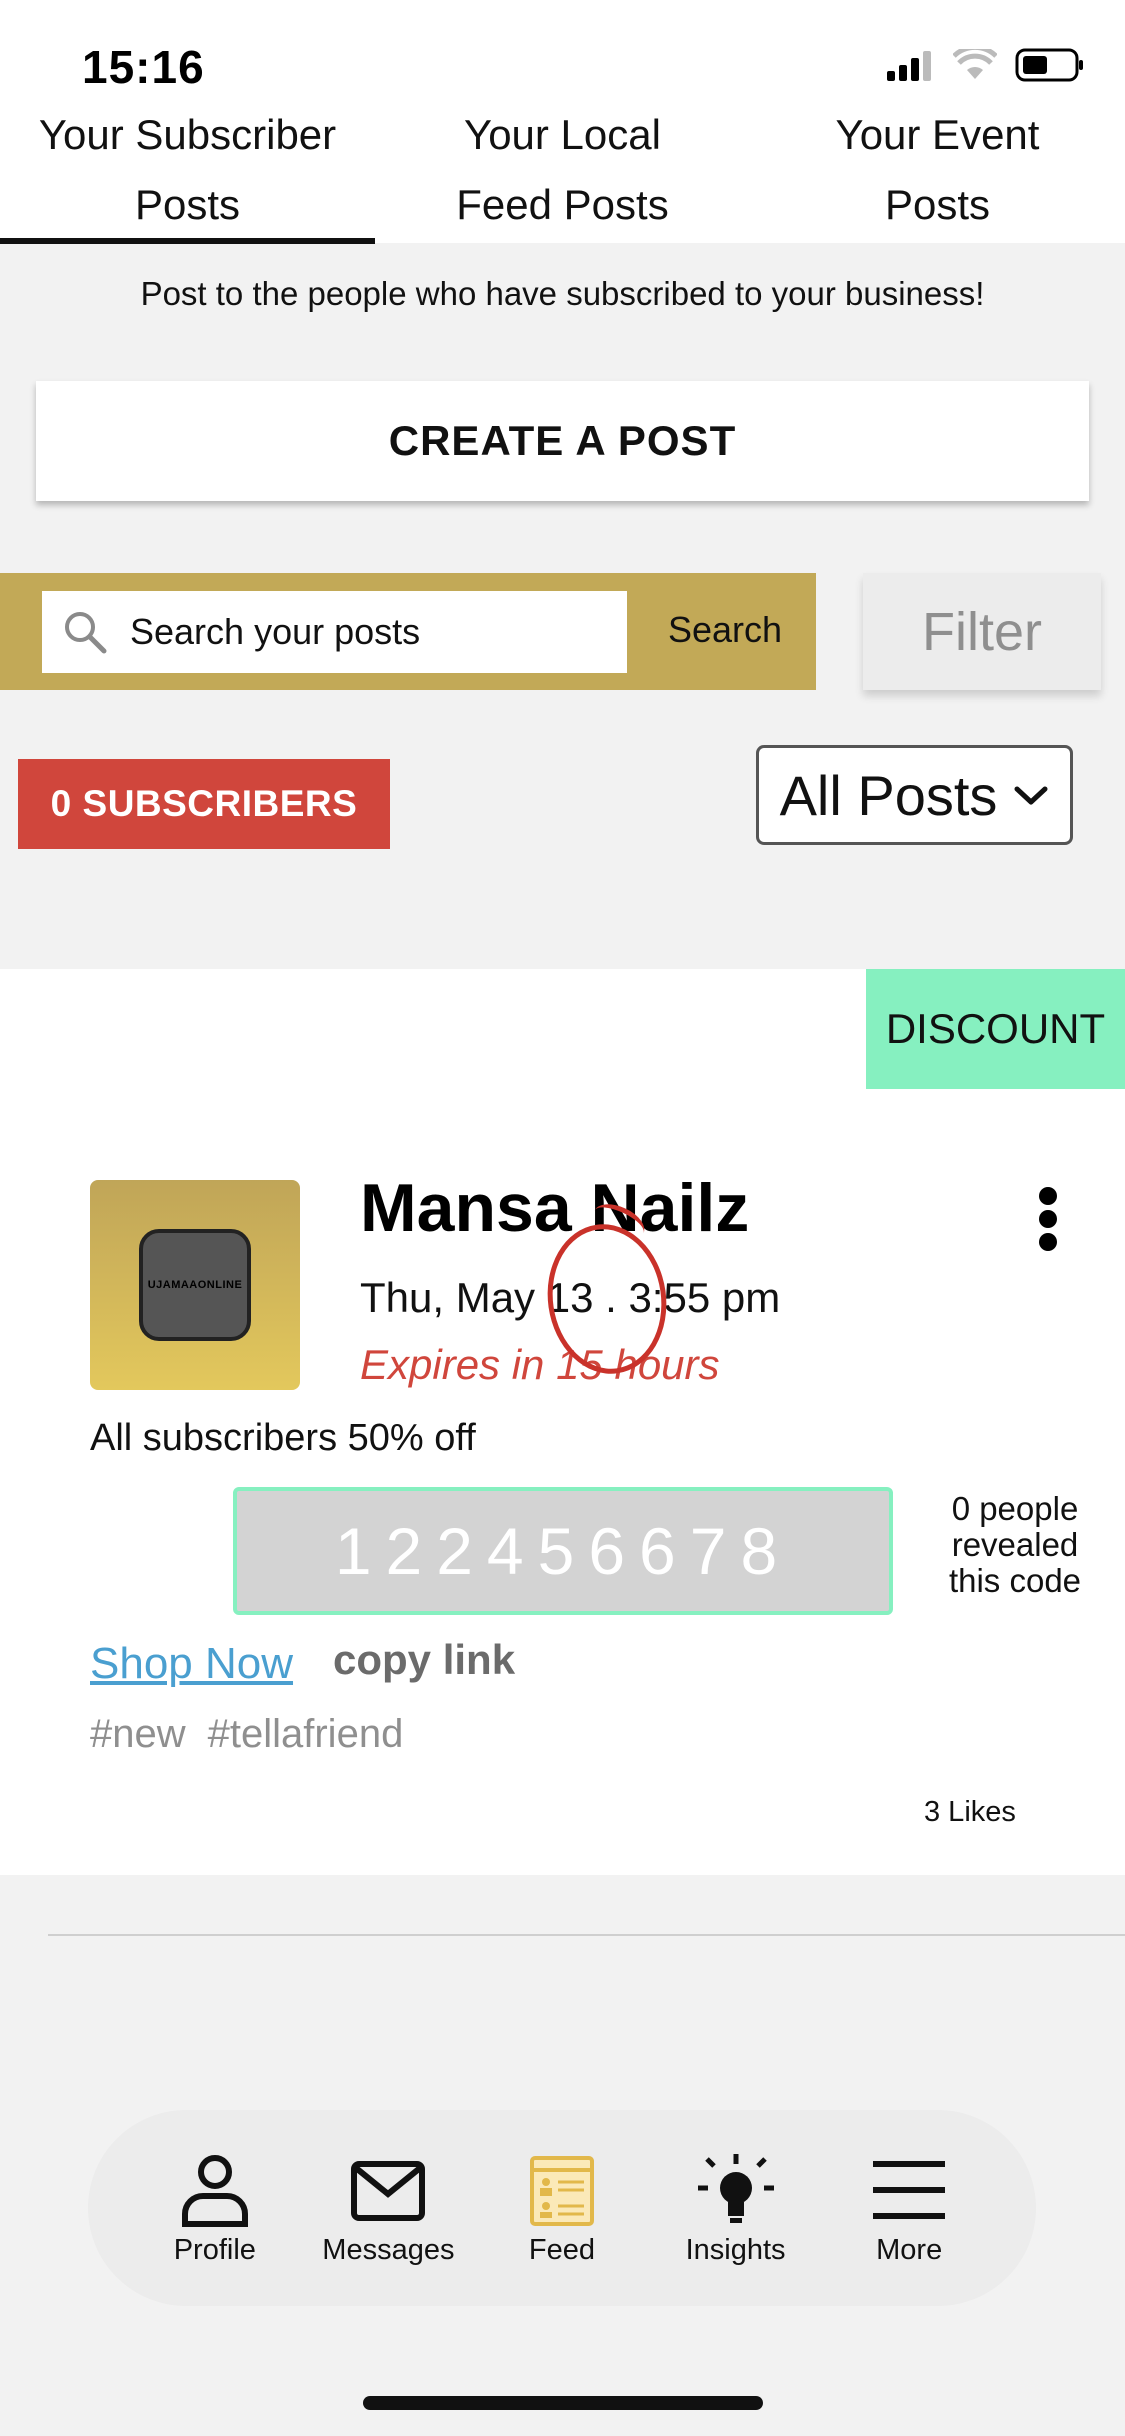 This screenshot has width=1125, height=2436. Describe the element at coordinates (306, 1734) in the screenshot. I see `hashtag: #tellafriend` at that location.